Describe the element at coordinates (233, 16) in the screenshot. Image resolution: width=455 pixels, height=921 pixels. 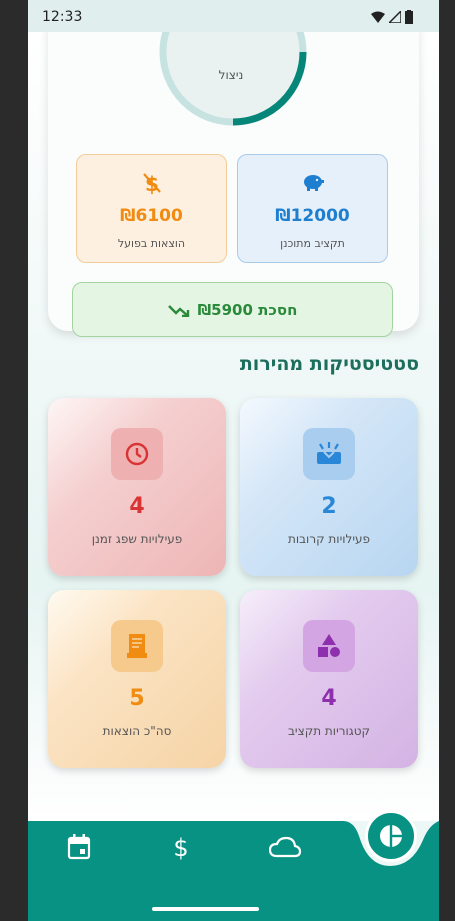
I see `status-bar: 12:33` at that location.